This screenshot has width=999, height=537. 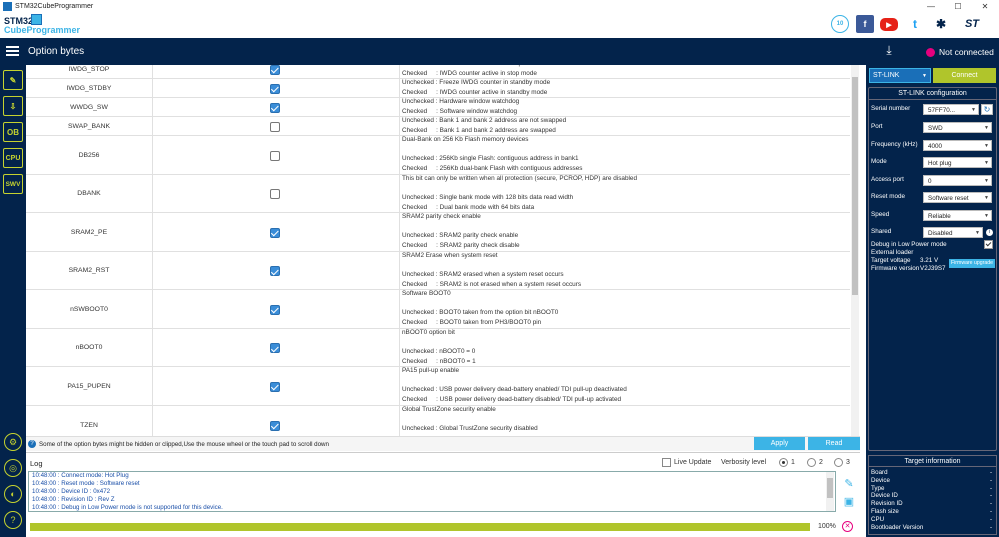 I want to click on scrollbar-thumb, so click(x=855, y=186).